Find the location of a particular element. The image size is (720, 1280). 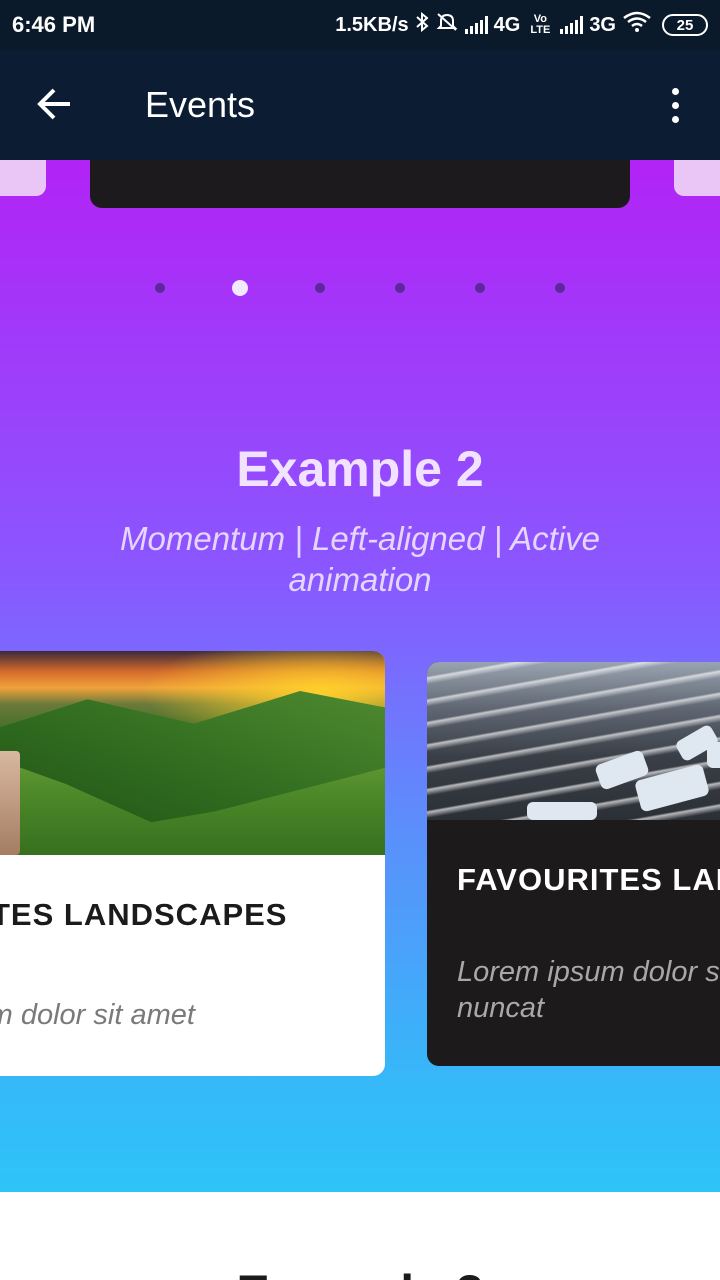

volte-label: Vo LTE is located at coordinates (540, 24).